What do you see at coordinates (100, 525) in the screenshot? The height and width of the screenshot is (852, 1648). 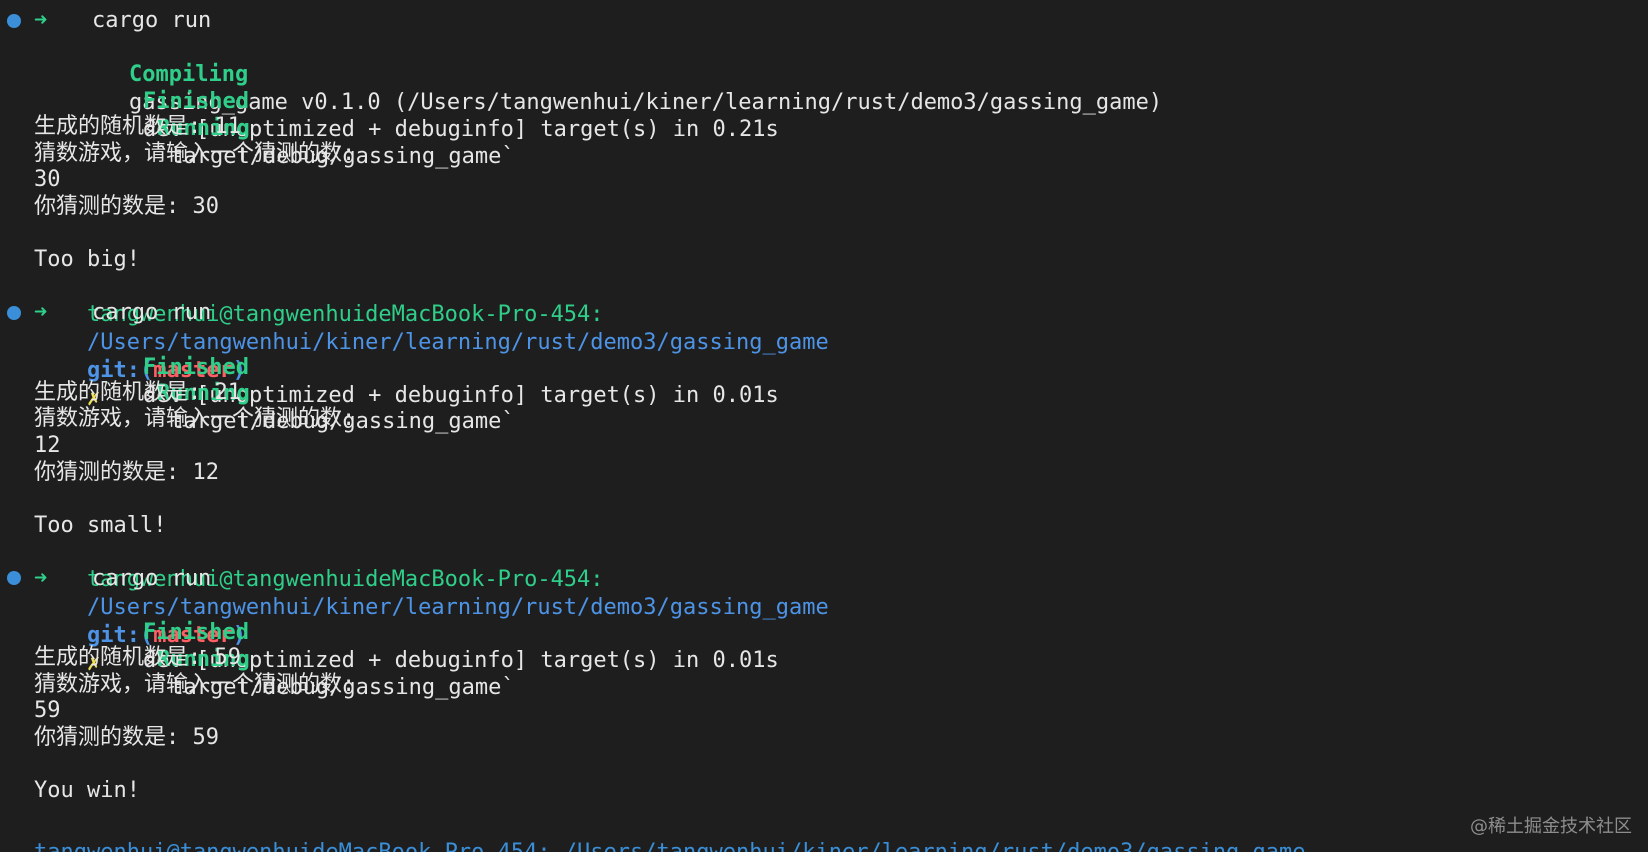 I see `output-result: Too small!` at bounding box center [100, 525].